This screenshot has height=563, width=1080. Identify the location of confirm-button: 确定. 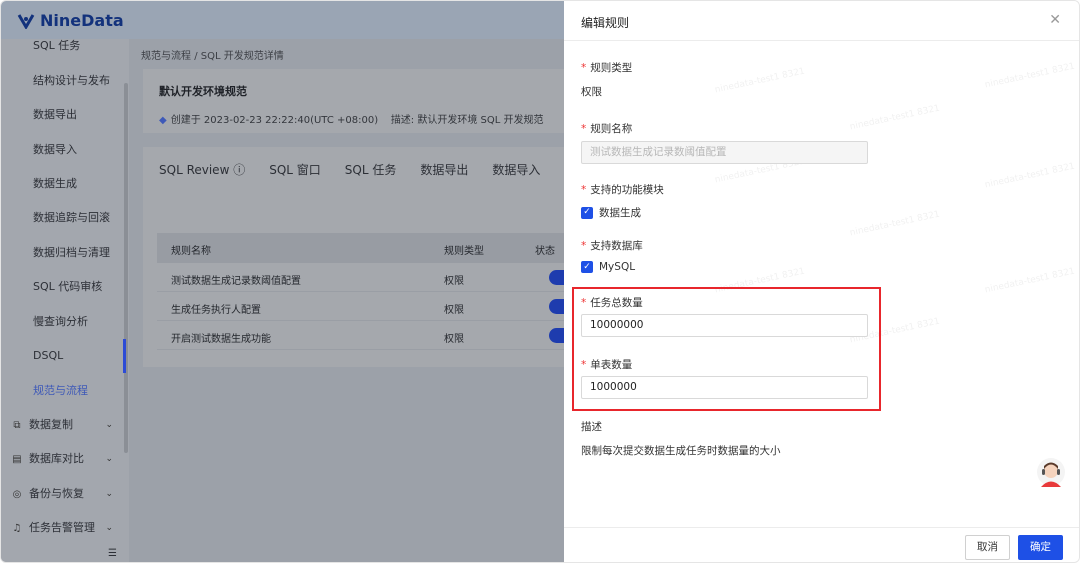
(1040, 547).